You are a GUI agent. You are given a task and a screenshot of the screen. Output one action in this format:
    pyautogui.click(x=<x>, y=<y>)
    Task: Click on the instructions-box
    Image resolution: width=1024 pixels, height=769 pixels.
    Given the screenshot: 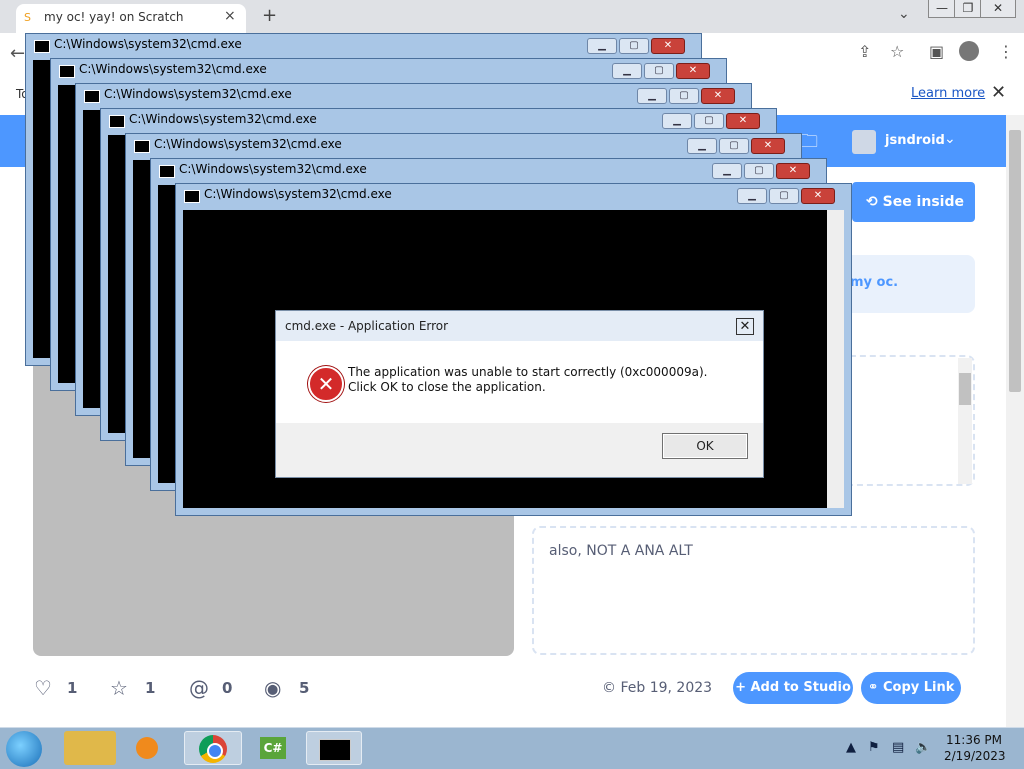 What is the action you would take?
    pyautogui.click(x=903, y=420)
    